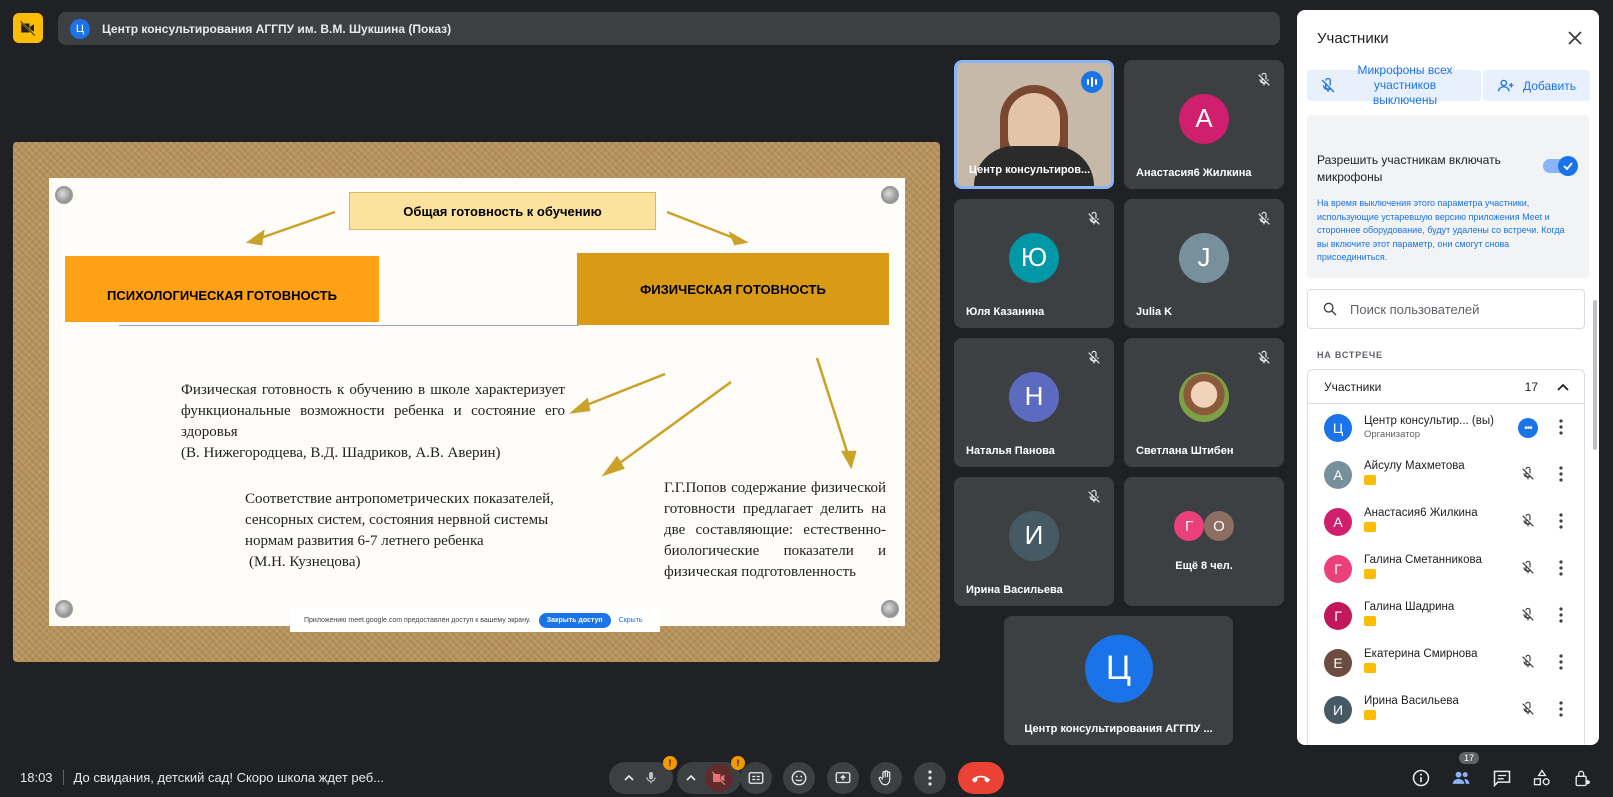 Image resolution: width=1613 pixels, height=797 pixels. What do you see at coordinates (1330, 309) in the screenshot?
I see `search-icon` at bounding box center [1330, 309].